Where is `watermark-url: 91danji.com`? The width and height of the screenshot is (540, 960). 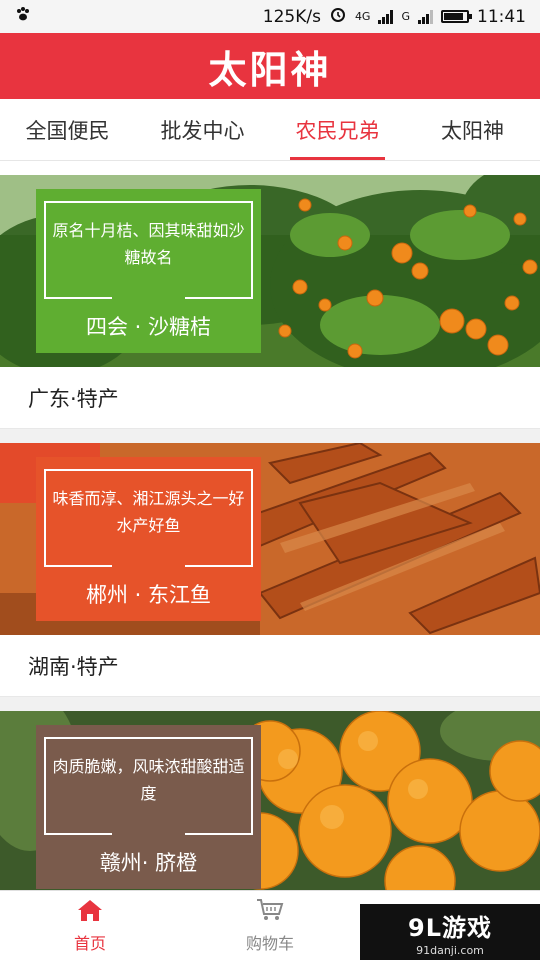 watermark-url: 91danji.com is located at coordinates (450, 950).